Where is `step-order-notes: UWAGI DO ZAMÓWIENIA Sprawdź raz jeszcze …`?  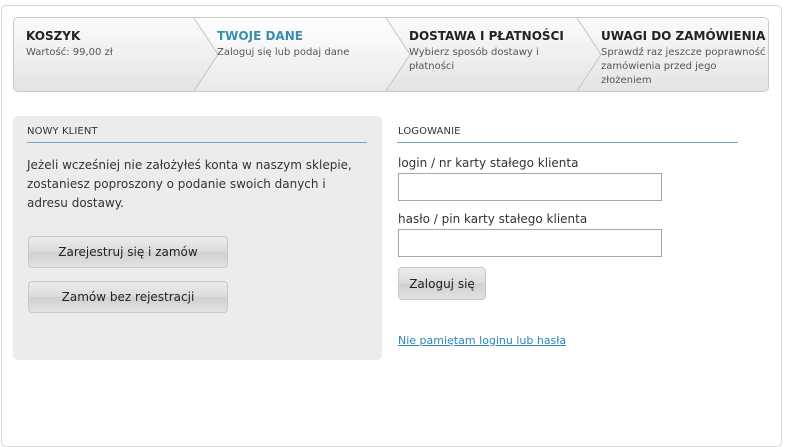 step-order-notes: UWAGI DO ZAMÓWIENIA Sprawdź raz jeszcze … is located at coordinates (683, 58).